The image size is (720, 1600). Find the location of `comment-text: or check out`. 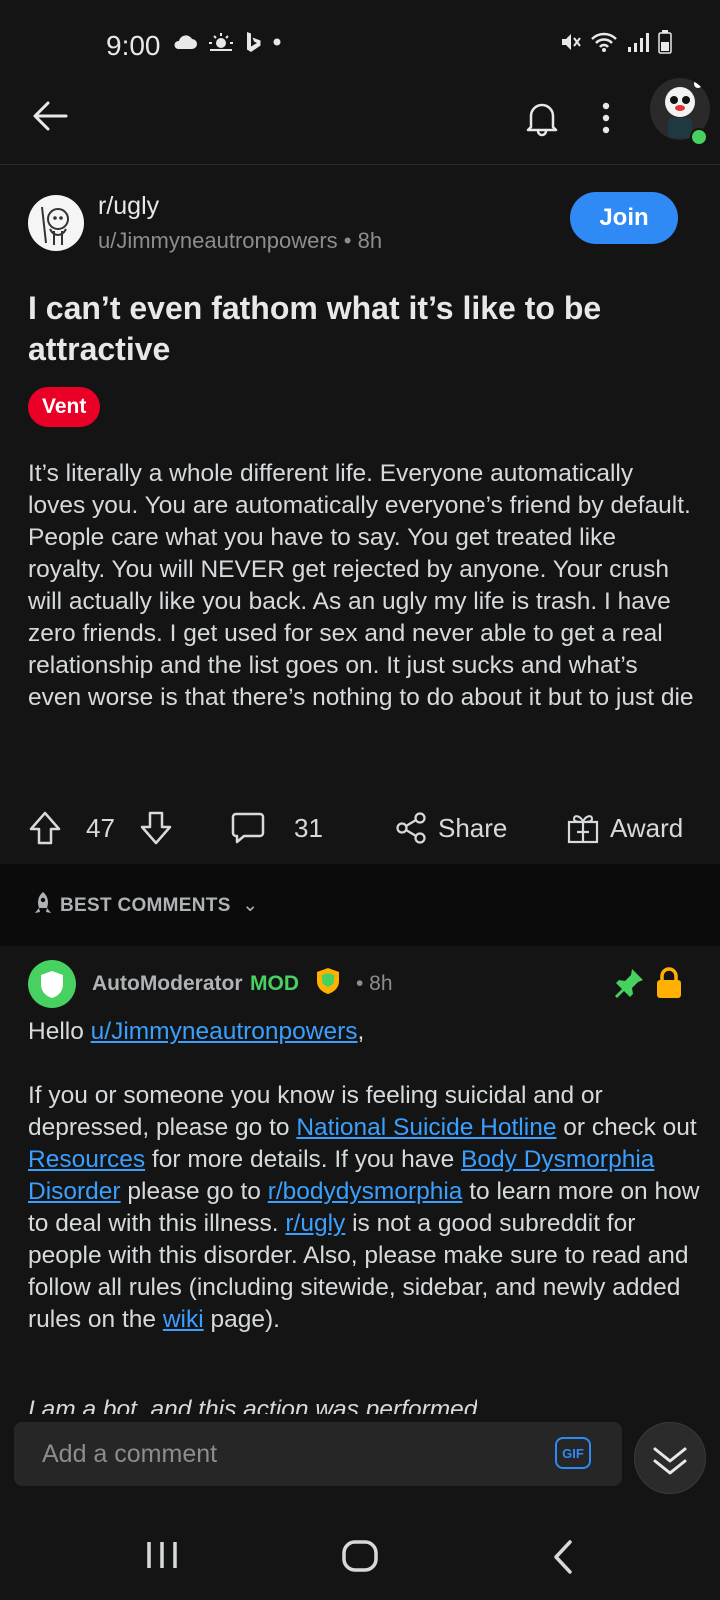

comment-text: or check out is located at coordinates (626, 1127).